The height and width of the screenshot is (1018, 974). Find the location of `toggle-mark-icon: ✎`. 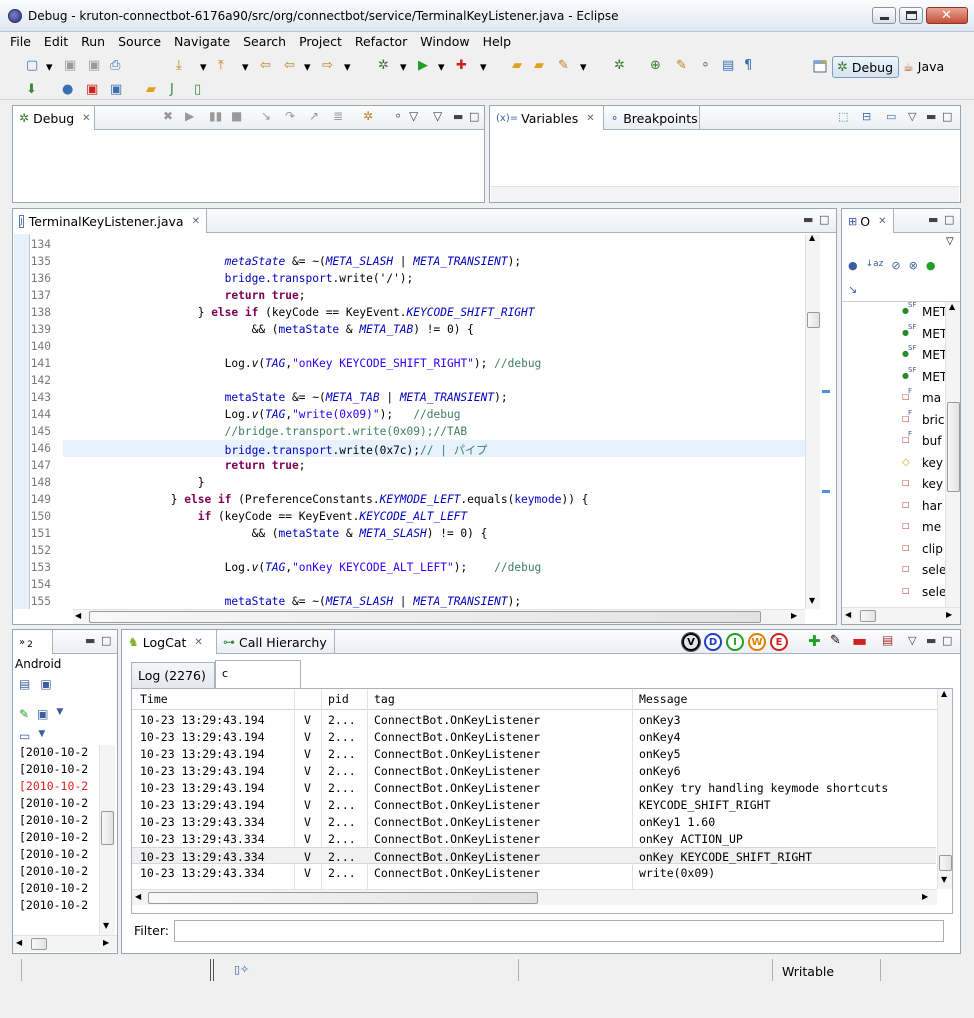

toggle-mark-icon: ✎ is located at coordinates (684, 66).